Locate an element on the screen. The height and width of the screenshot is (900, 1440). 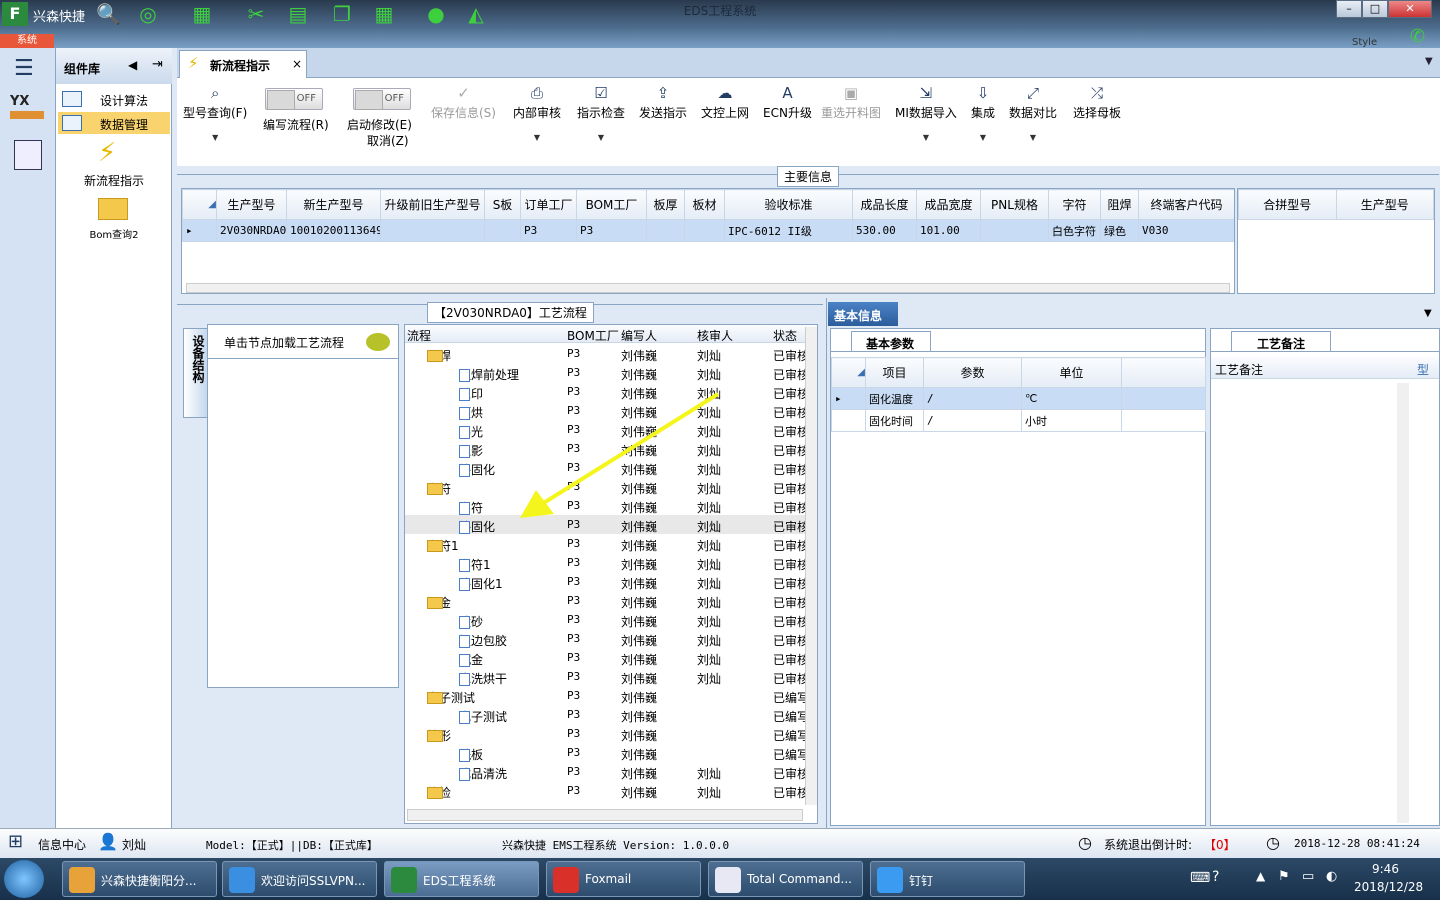
tree-row: 水洗烘干 P3 刘伟巍 刘灿 已审核 is located at coordinates (605, 676).